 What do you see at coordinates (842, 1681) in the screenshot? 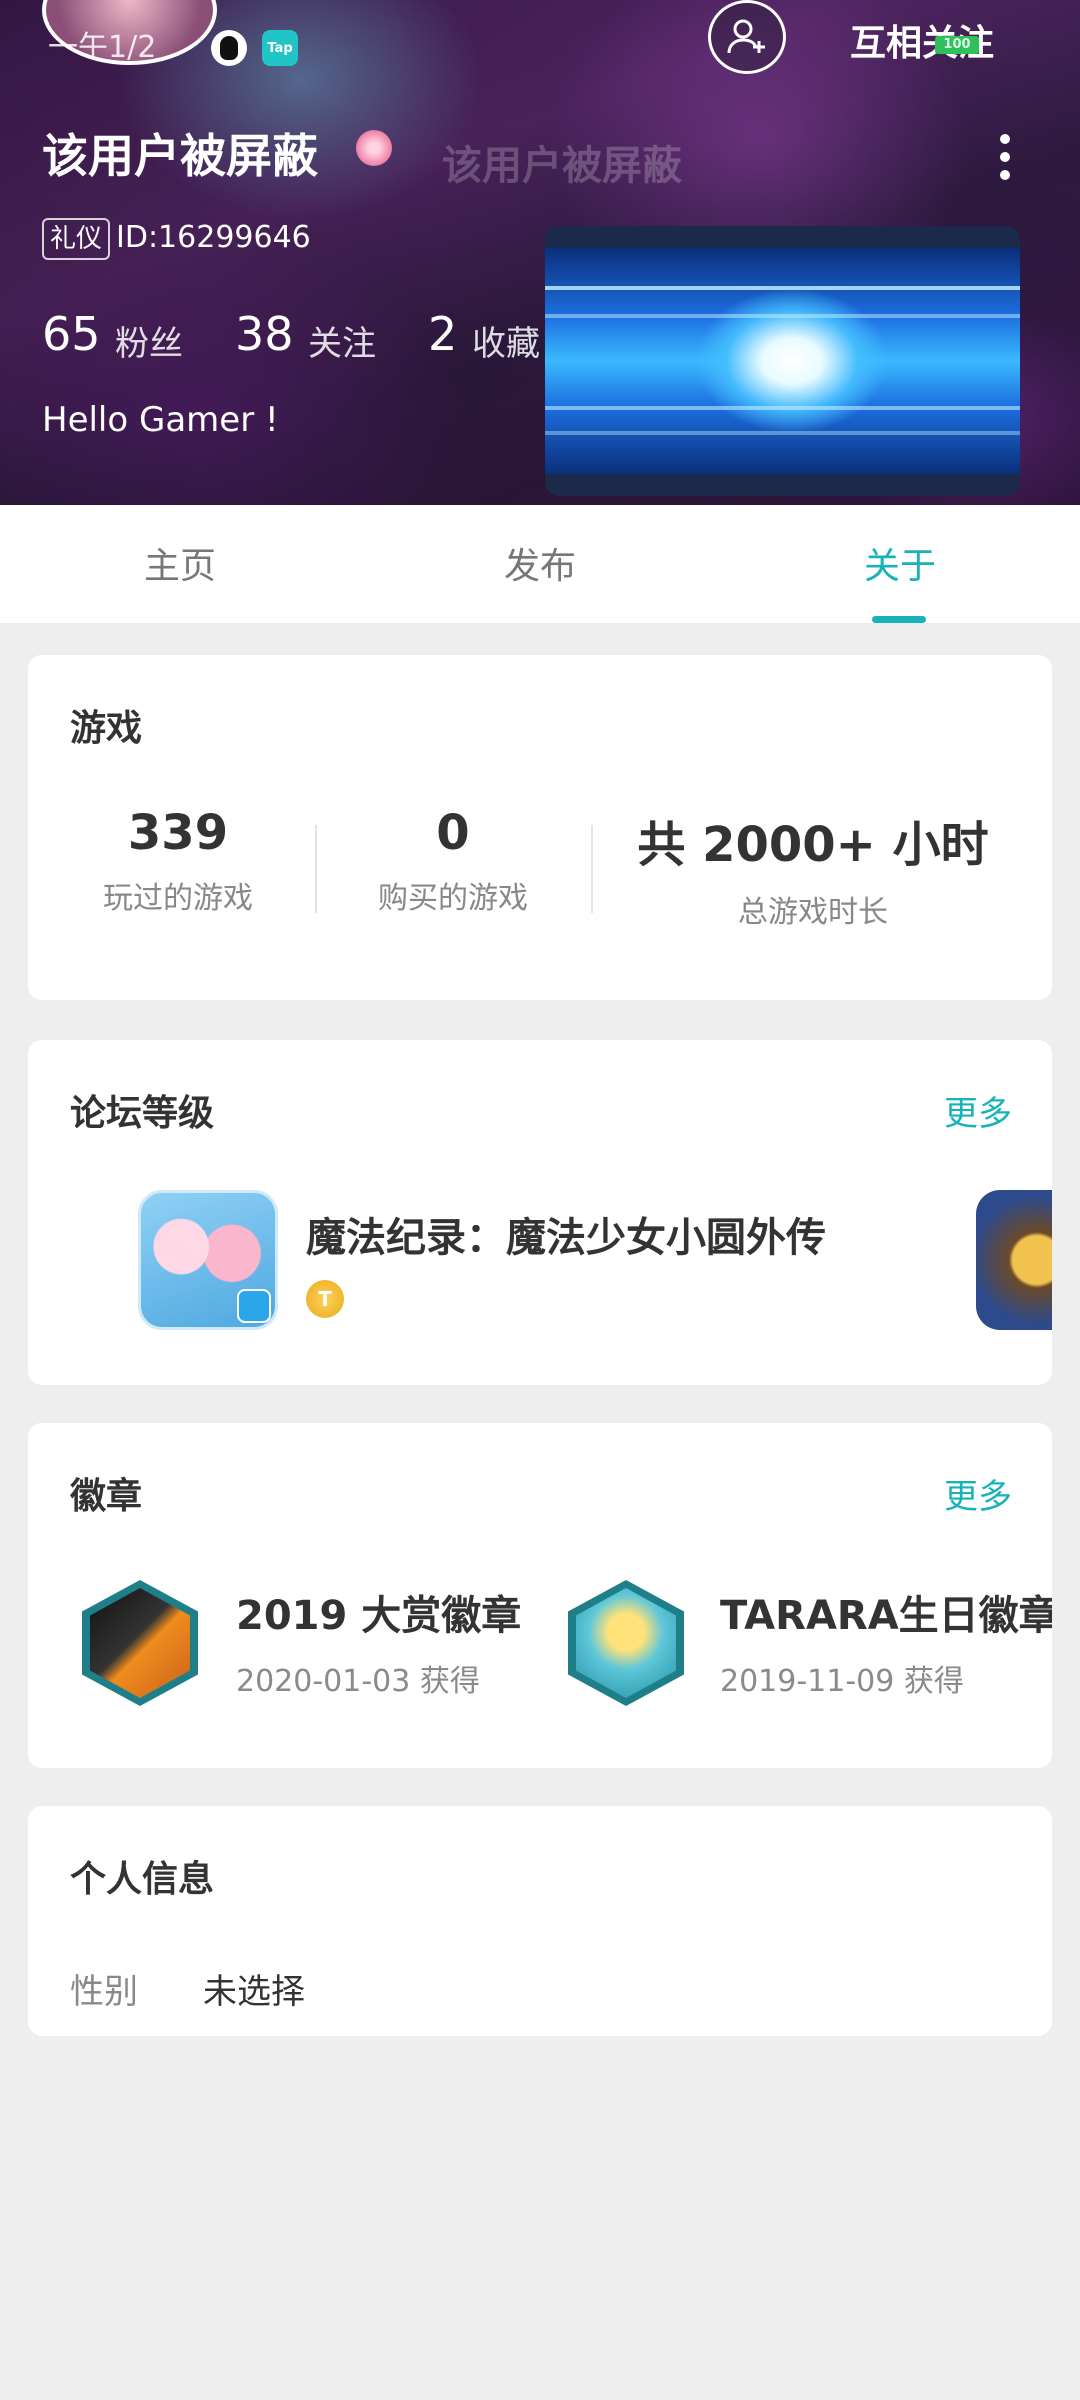
I see `badge-date: 2019-11-09 获得` at bounding box center [842, 1681].